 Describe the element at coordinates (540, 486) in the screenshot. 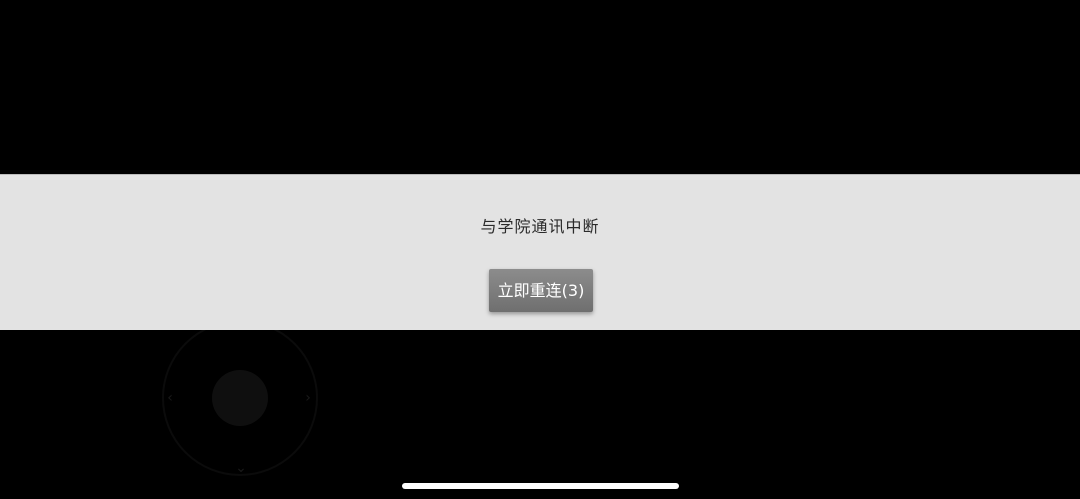

I see `home-indicator` at that location.